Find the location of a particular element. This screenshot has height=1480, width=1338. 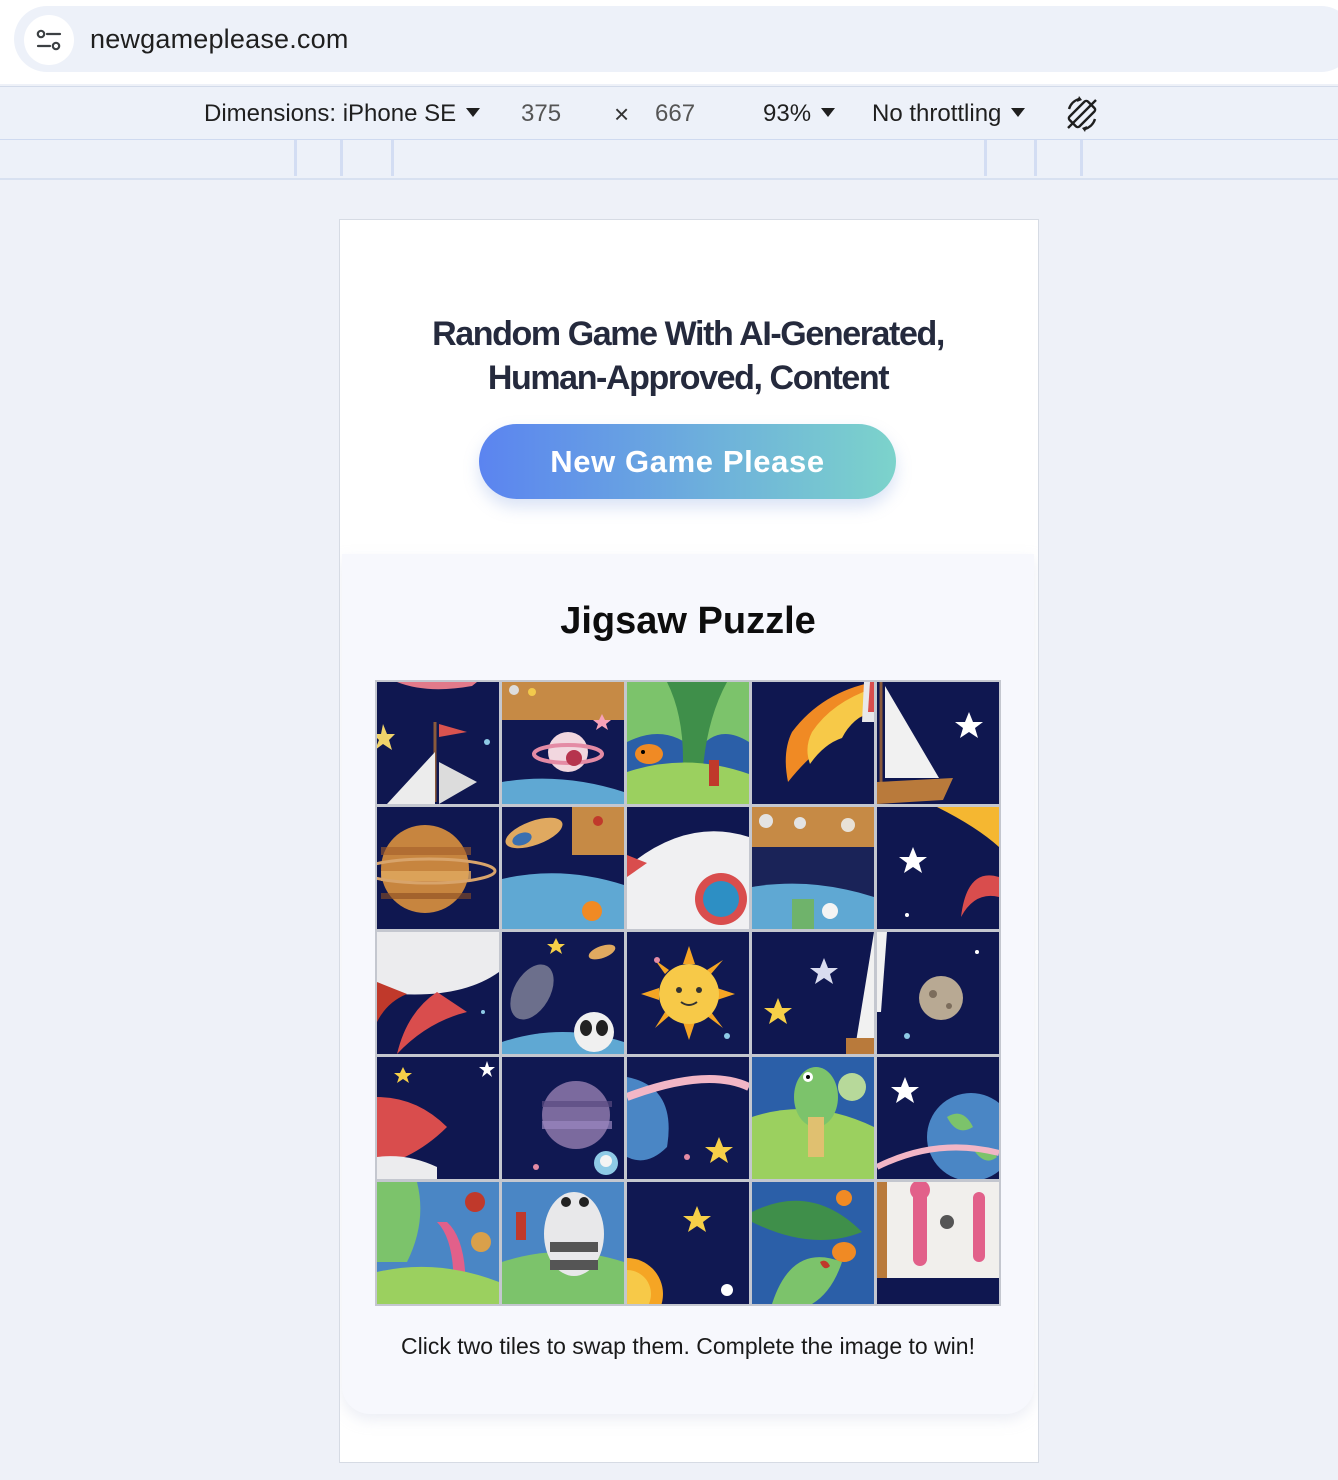

puzzle-tile-shelf-critter is located at coordinates (813, 868).